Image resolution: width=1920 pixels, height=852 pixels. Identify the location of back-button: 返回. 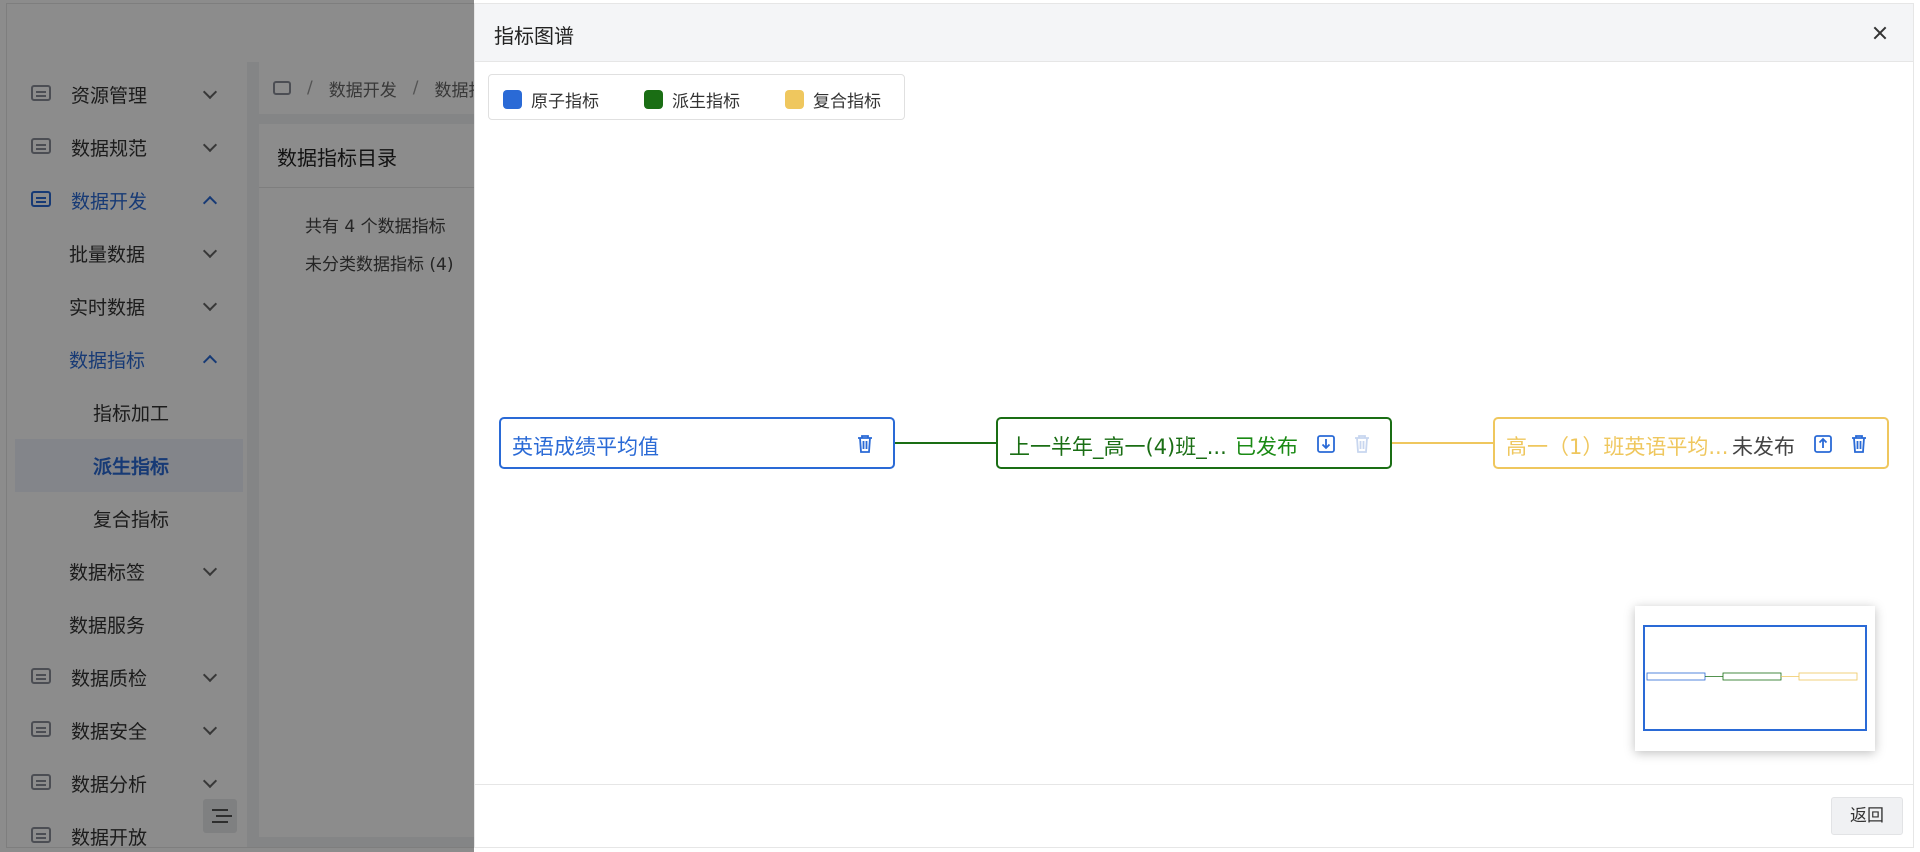
(1867, 816).